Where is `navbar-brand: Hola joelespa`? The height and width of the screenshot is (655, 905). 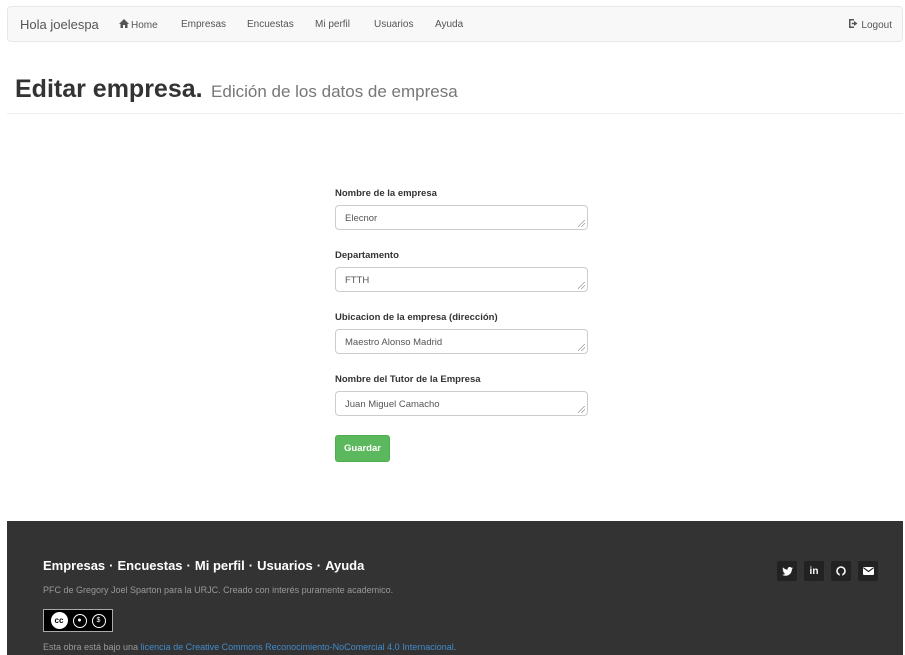
navbar-brand: Hola joelespa is located at coordinates (59, 24).